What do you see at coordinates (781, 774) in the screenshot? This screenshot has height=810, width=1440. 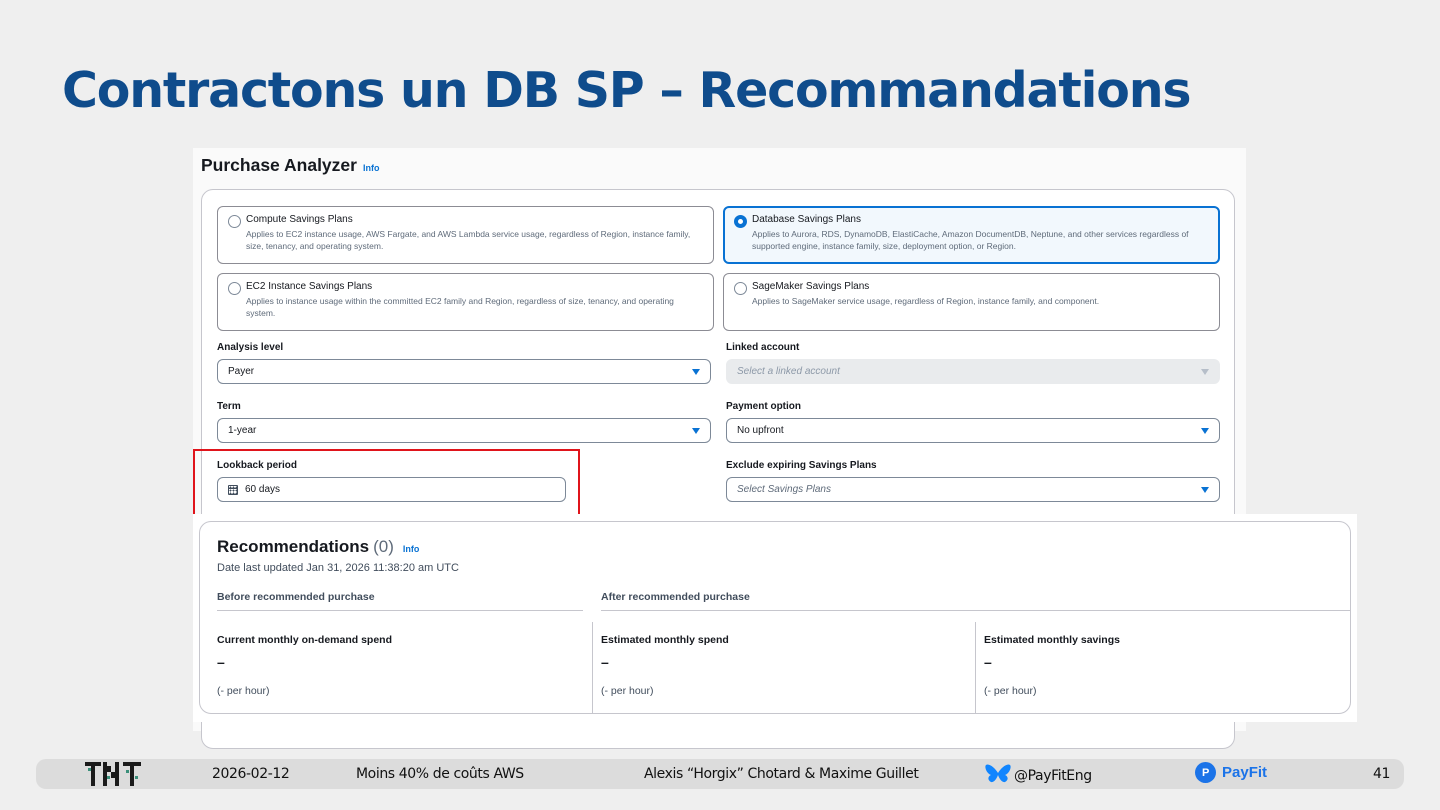 I see `footer-authors: Alexis “Horgix” Chotard & Maxime Guillet` at bounding box center [781, 774].